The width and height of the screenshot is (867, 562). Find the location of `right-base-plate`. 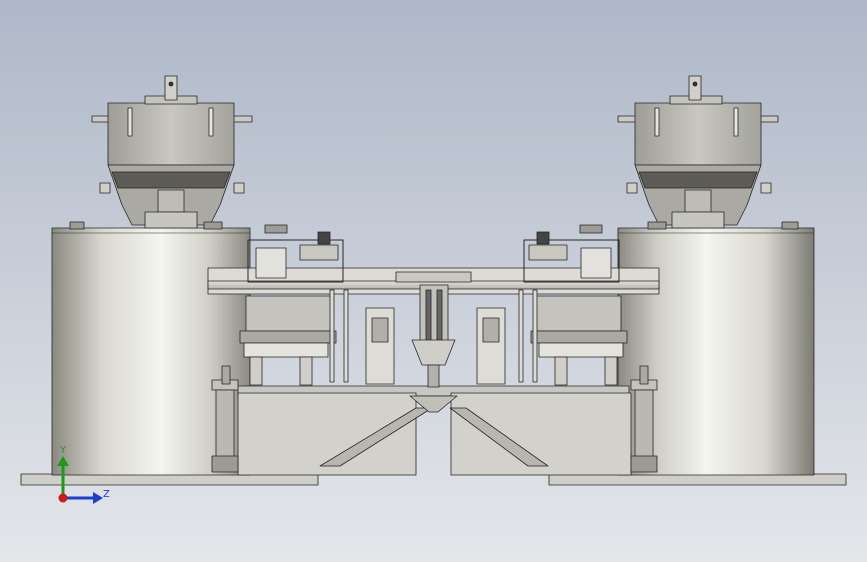

right-base-plate is located at coordinates (697, 479).